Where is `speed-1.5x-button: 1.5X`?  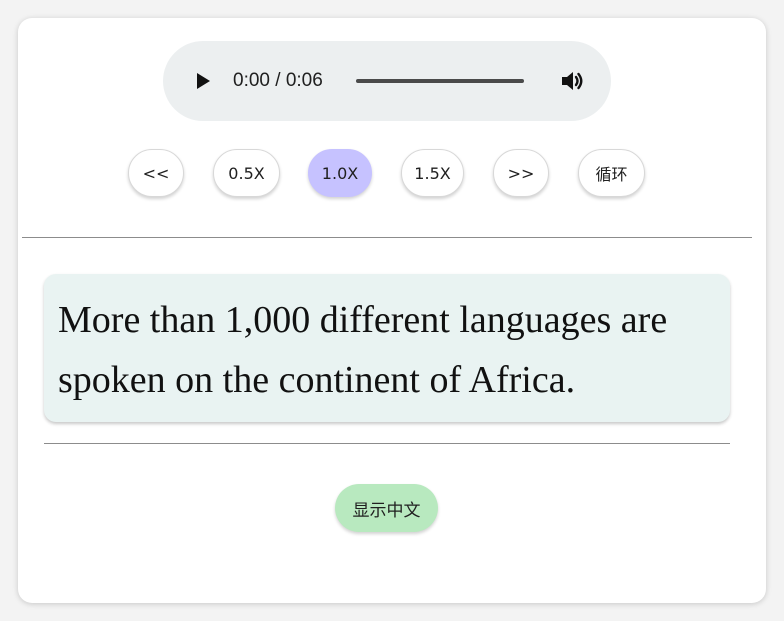 speed-1.5x-button: 1.5X is located at coordinates (432, 173).